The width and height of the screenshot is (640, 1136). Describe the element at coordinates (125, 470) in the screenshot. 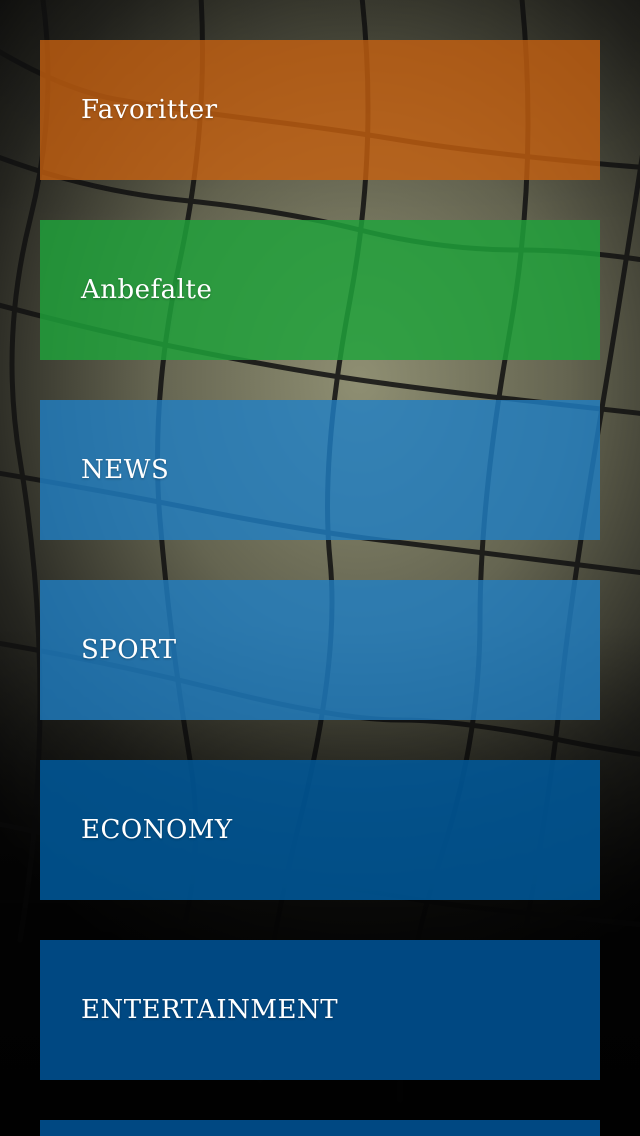

I see `menu-item-label: NEWS` at that location.